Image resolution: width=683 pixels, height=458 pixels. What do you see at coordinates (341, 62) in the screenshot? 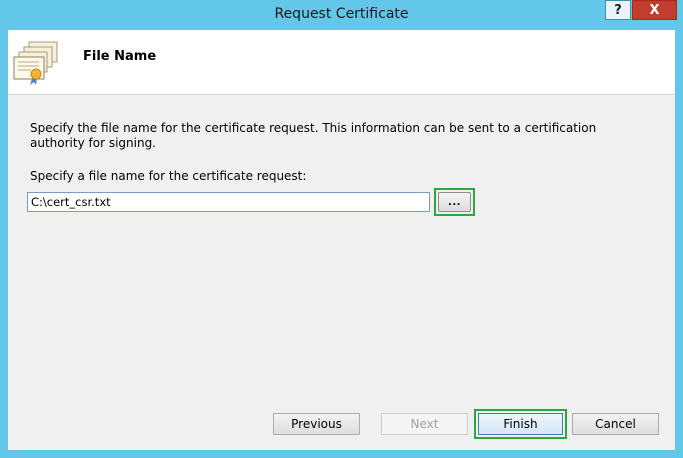
I see `wizard-header: File Name` at bounding box center [341, 62].